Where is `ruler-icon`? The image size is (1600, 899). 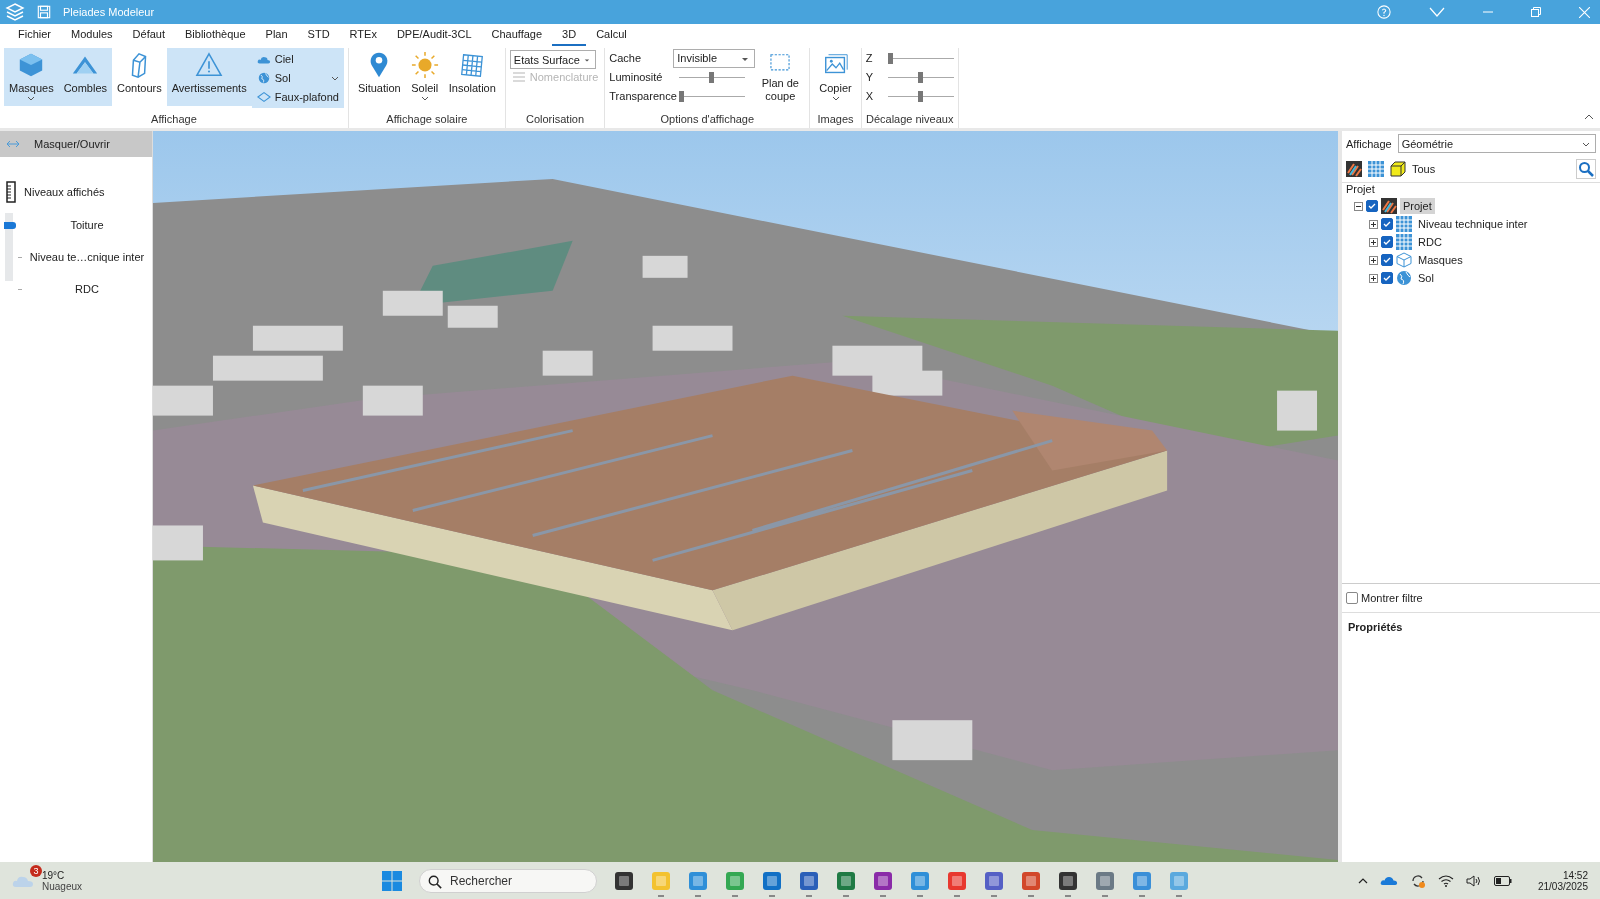
ruler-icon is located at coordinates (11, 192).